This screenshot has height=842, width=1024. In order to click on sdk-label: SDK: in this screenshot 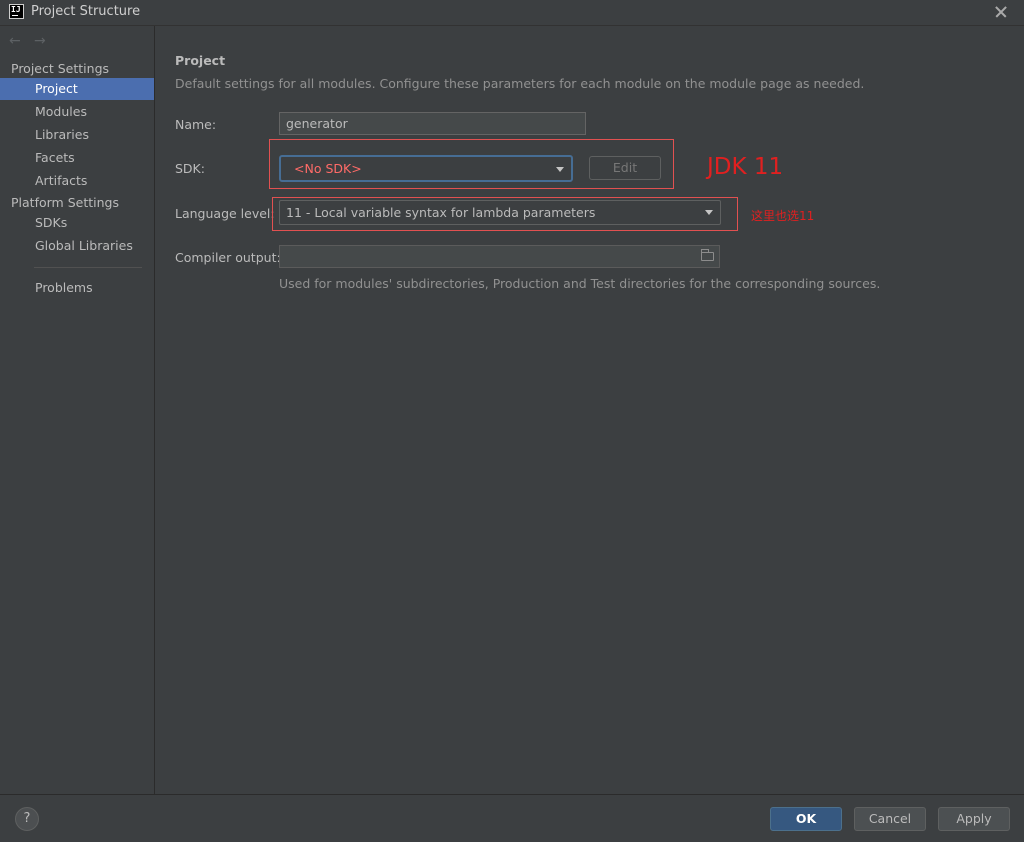, I will do `click(190, 168)`.